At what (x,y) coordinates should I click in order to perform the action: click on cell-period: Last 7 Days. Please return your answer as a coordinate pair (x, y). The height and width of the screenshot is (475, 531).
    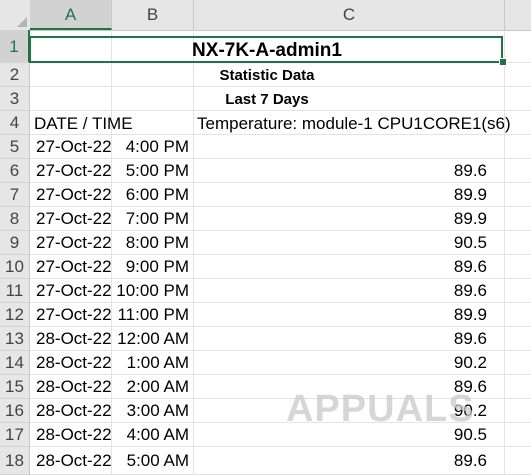
    Looking at the image, I should click on (267, 99).